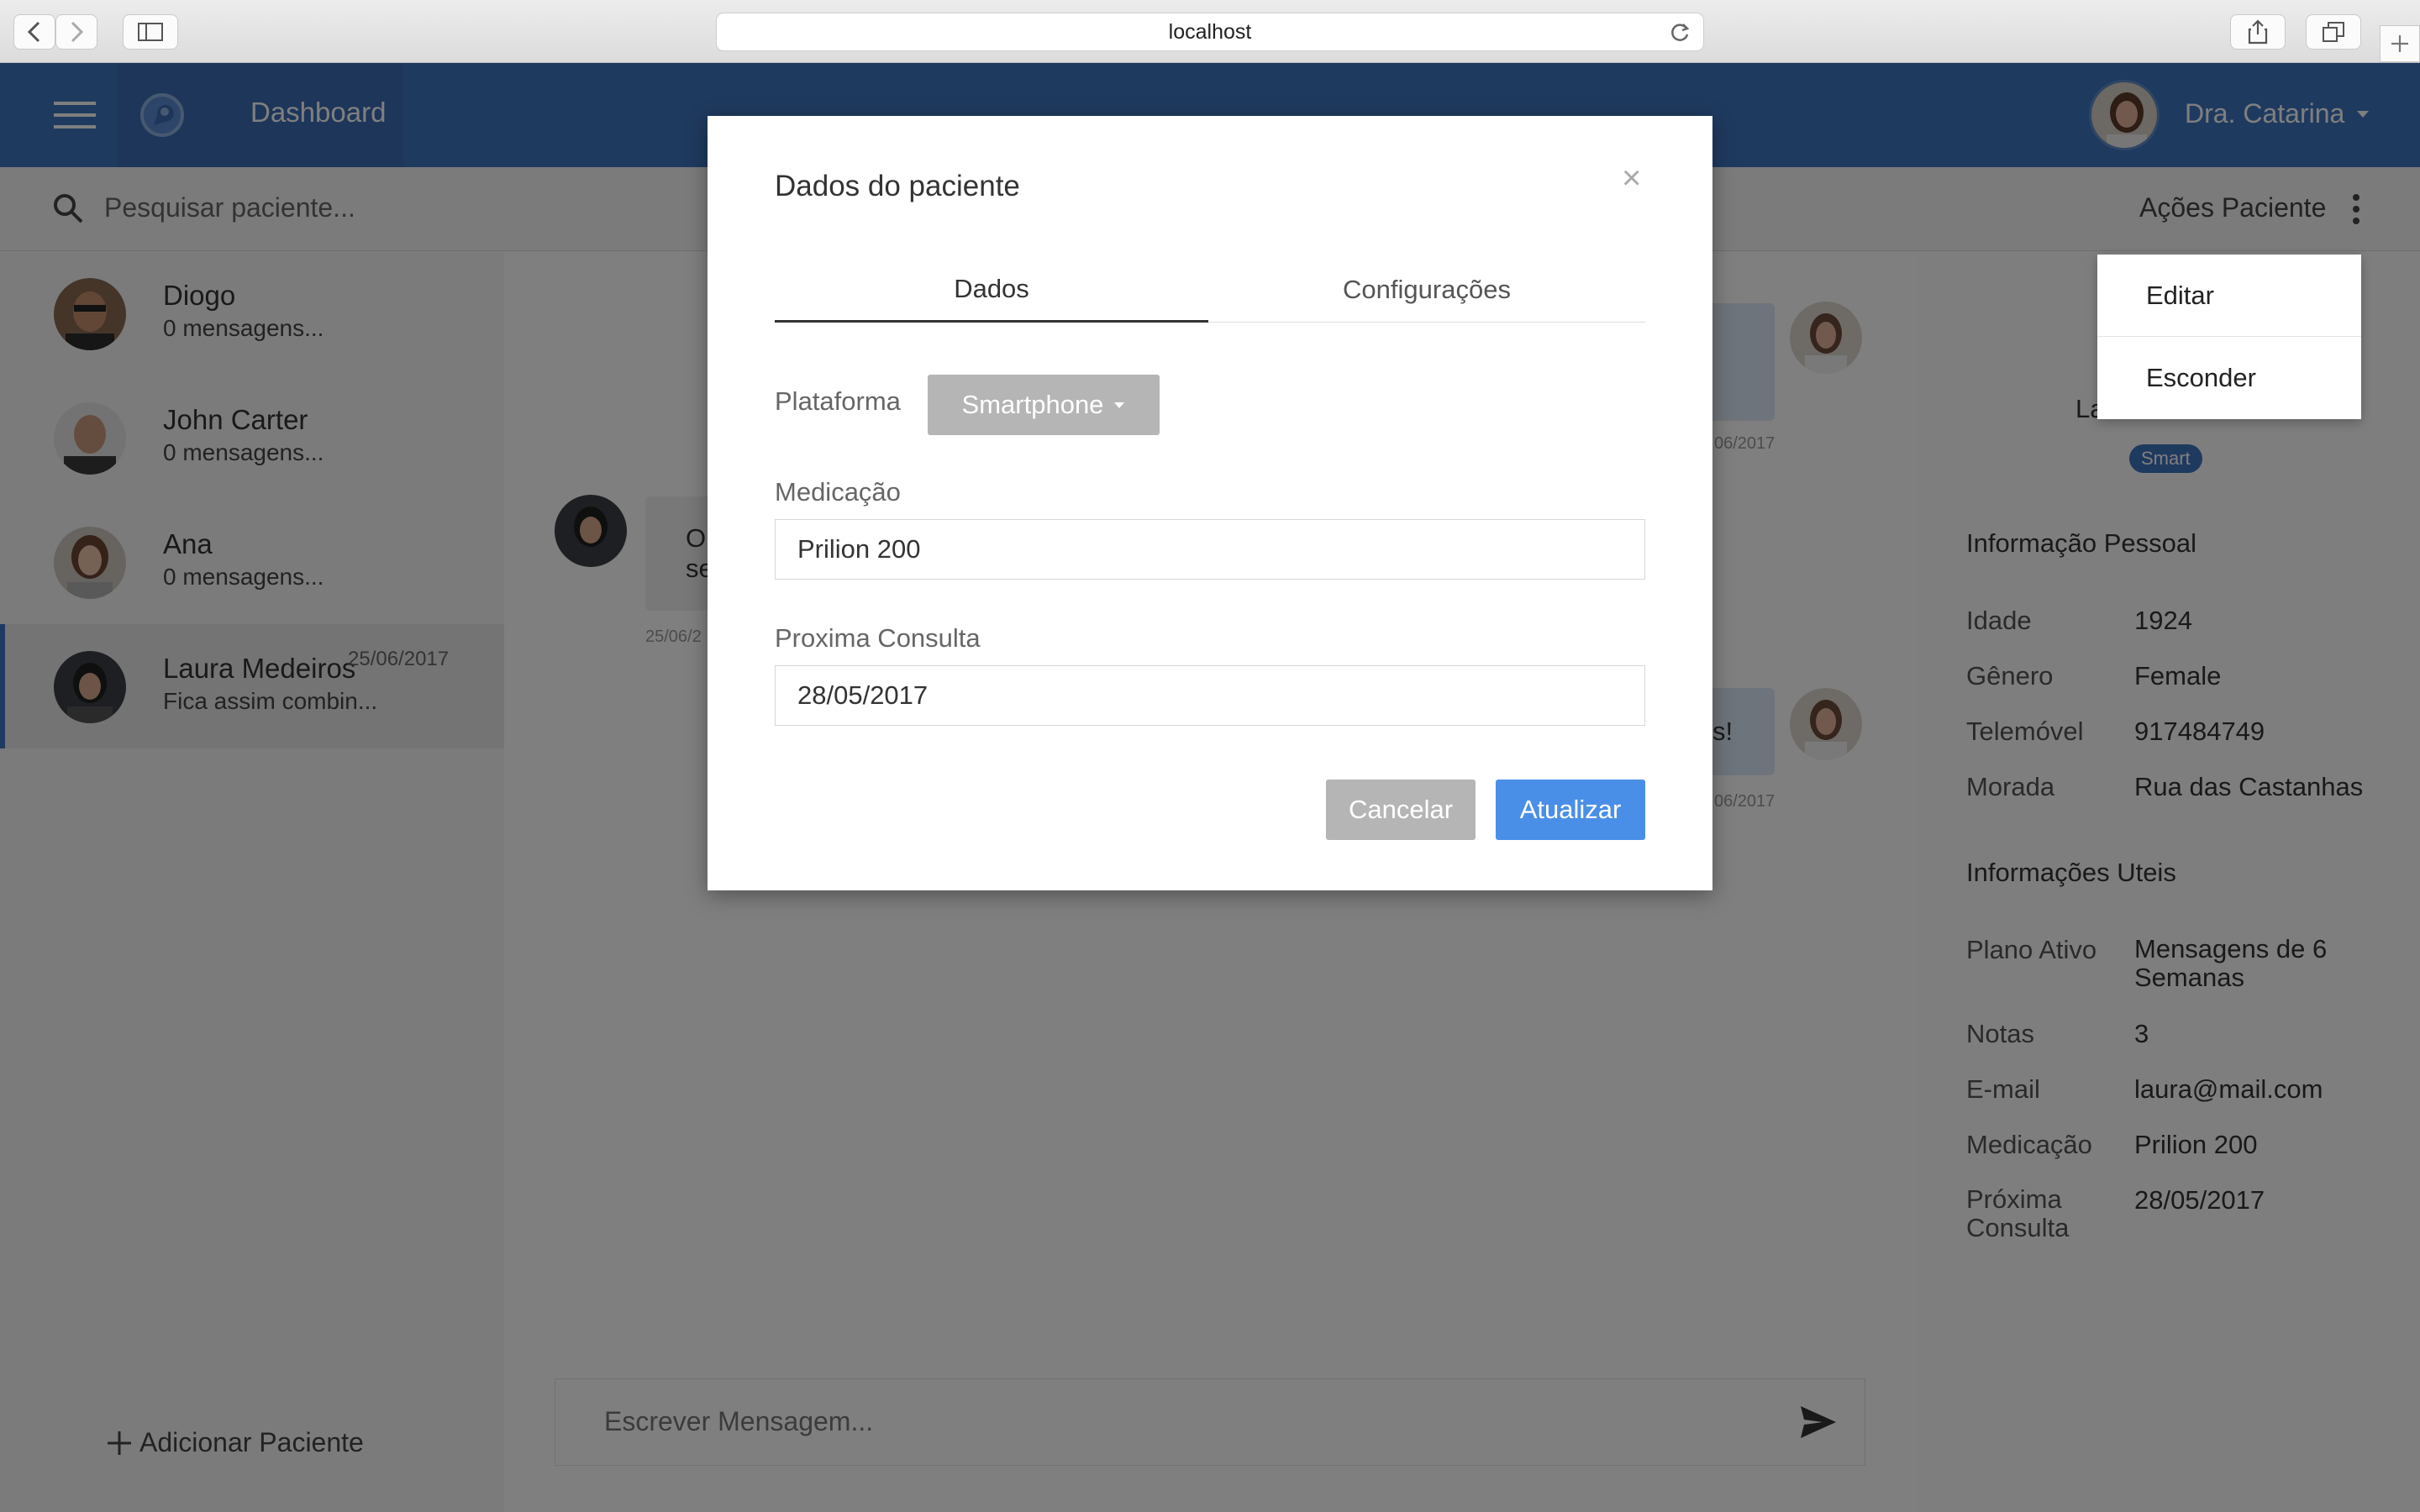 This screenshot has height=1512, width=2420. What do you see at coordinates (1032, 404) in the screenshot?
I see `platform-dropdown-value: Smartphone` at bounding box center [1032, 404].